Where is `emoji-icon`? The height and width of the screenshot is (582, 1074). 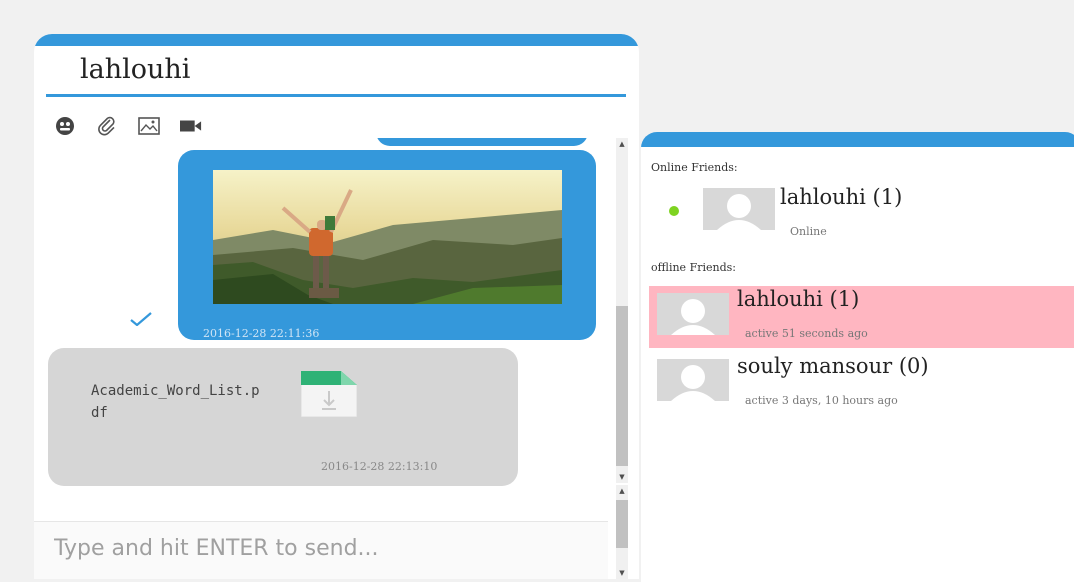 emoji-icon is located at coordinates (65, 126).